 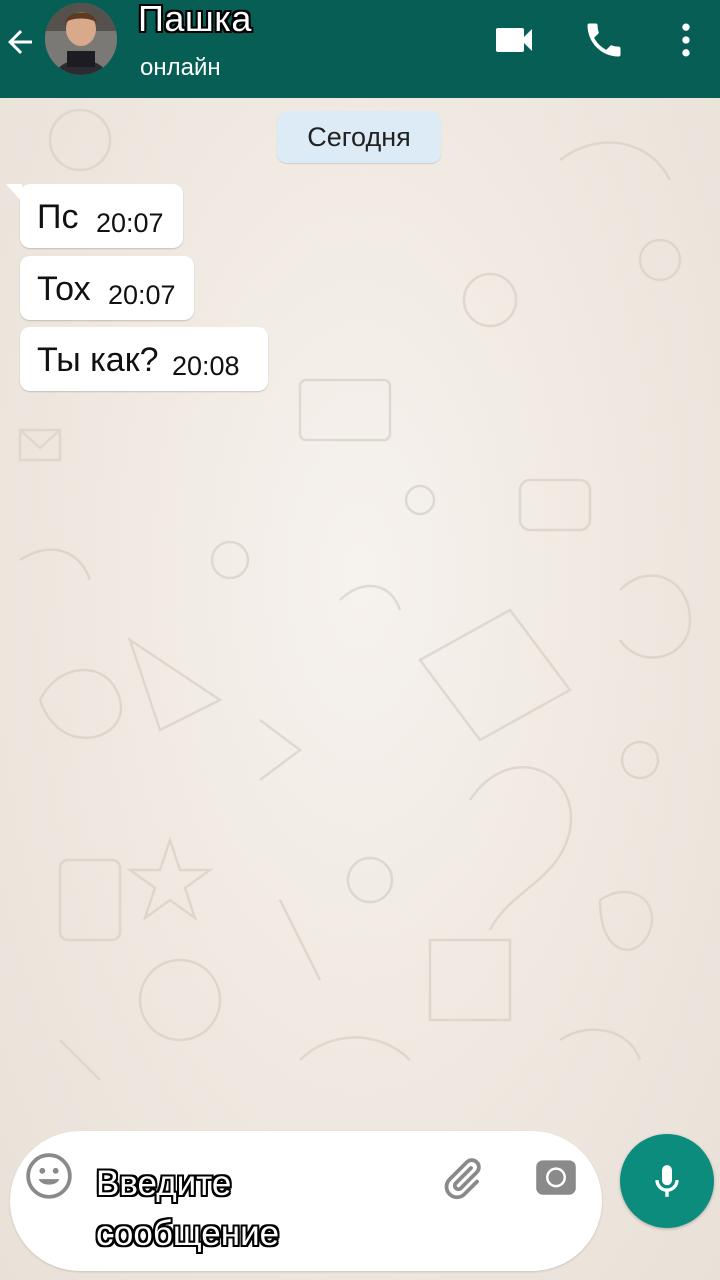 What do you see at coordinates (107, 288) in the screenshot?
I see `incoming-message: Тох 20:07` at bounding box center [107, 288].